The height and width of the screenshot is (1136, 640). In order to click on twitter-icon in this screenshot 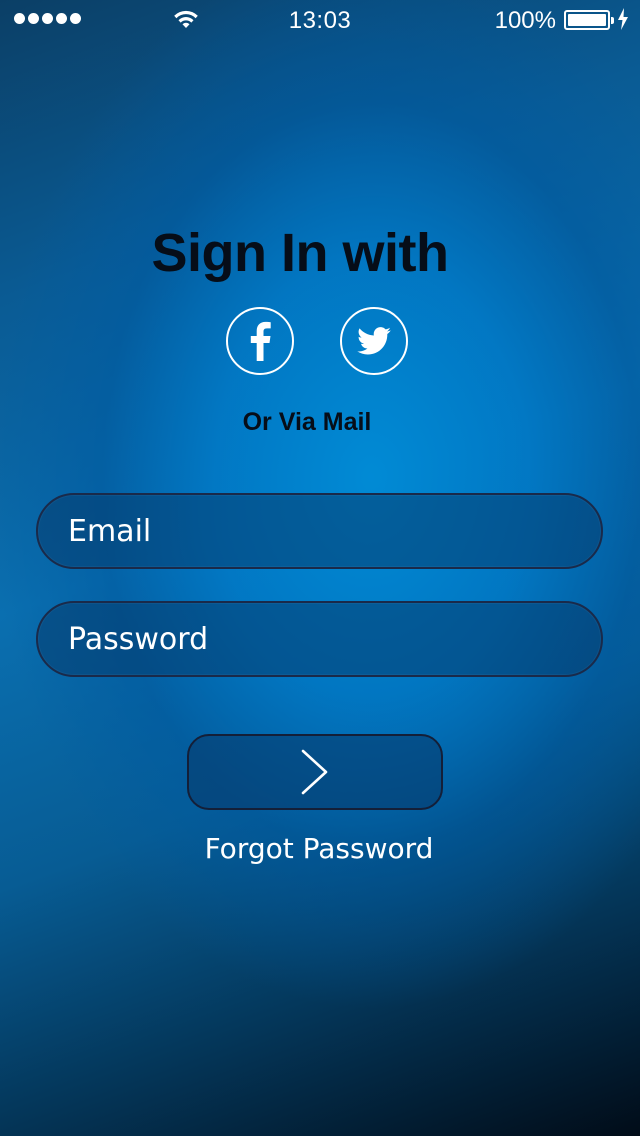, I will do `click(374, 341)`.